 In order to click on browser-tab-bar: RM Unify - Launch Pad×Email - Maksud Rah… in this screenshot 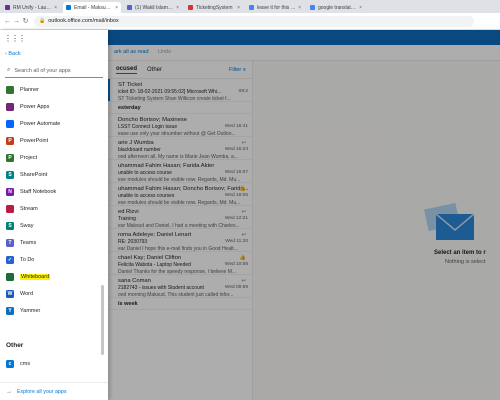, I will do `click(250, 6)`.